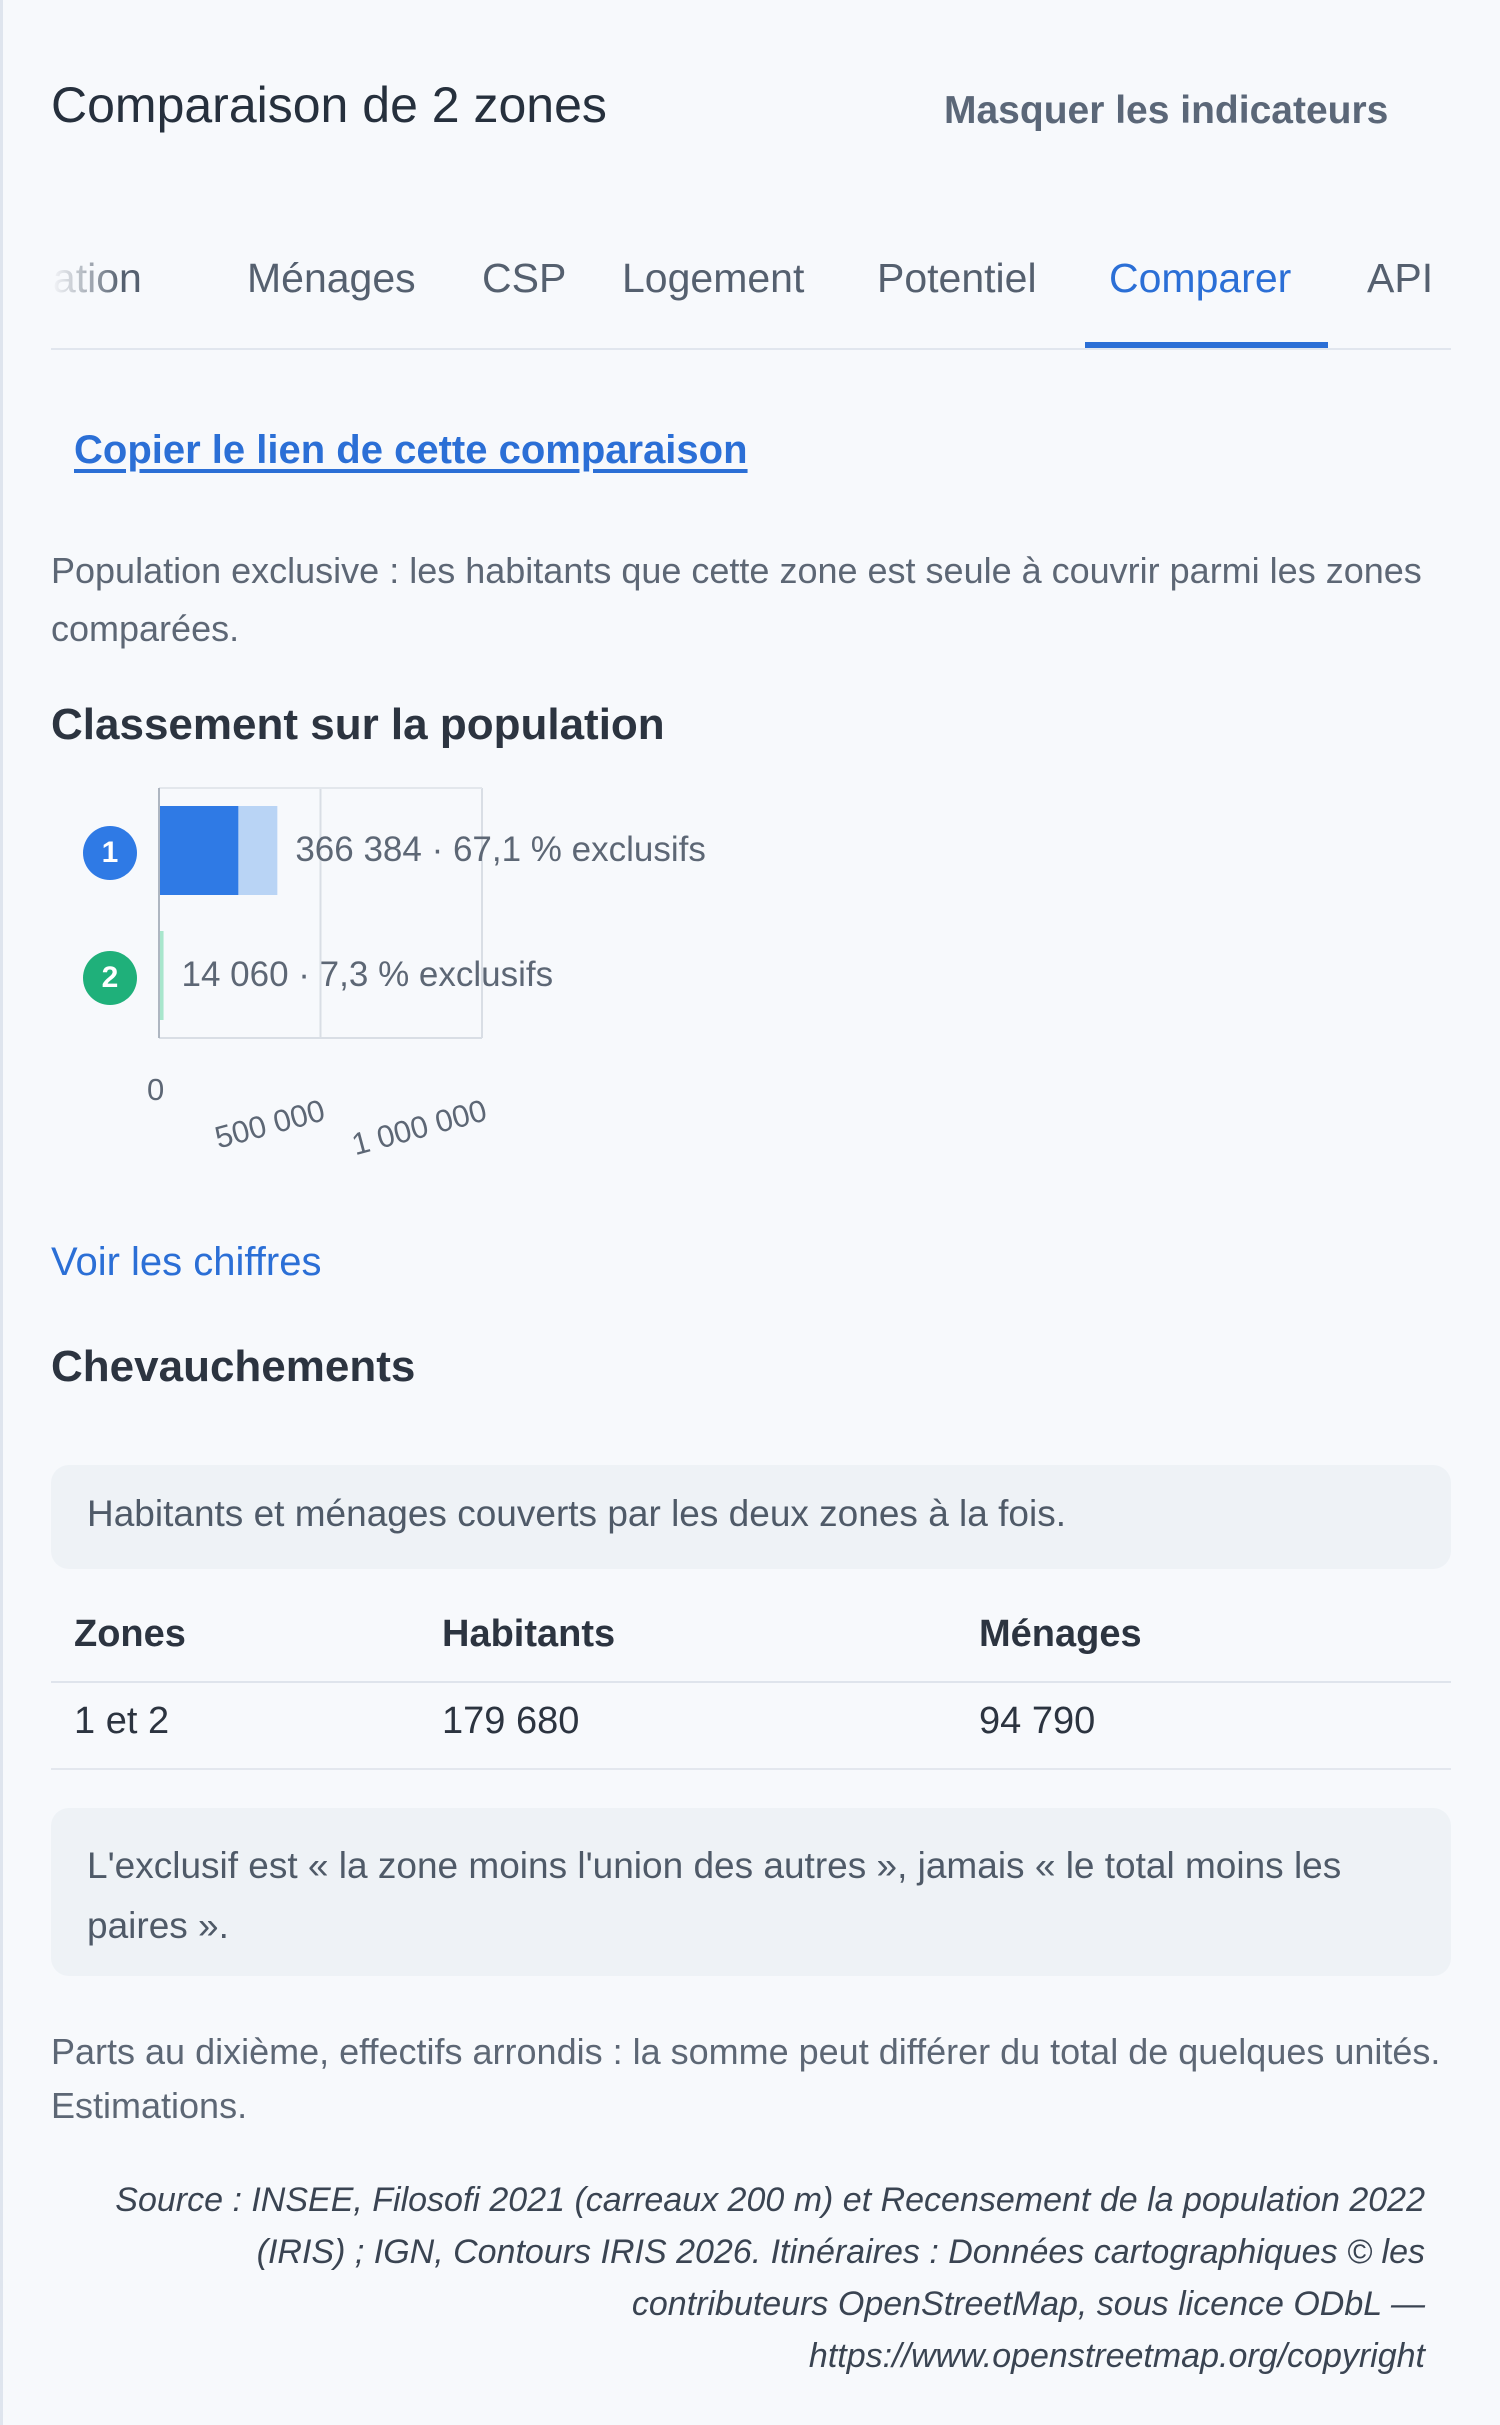 The image size is (1500, 2425). I want to click on copy-comparison-link: Copier le lien de cette comparaison, so click(411, 450).